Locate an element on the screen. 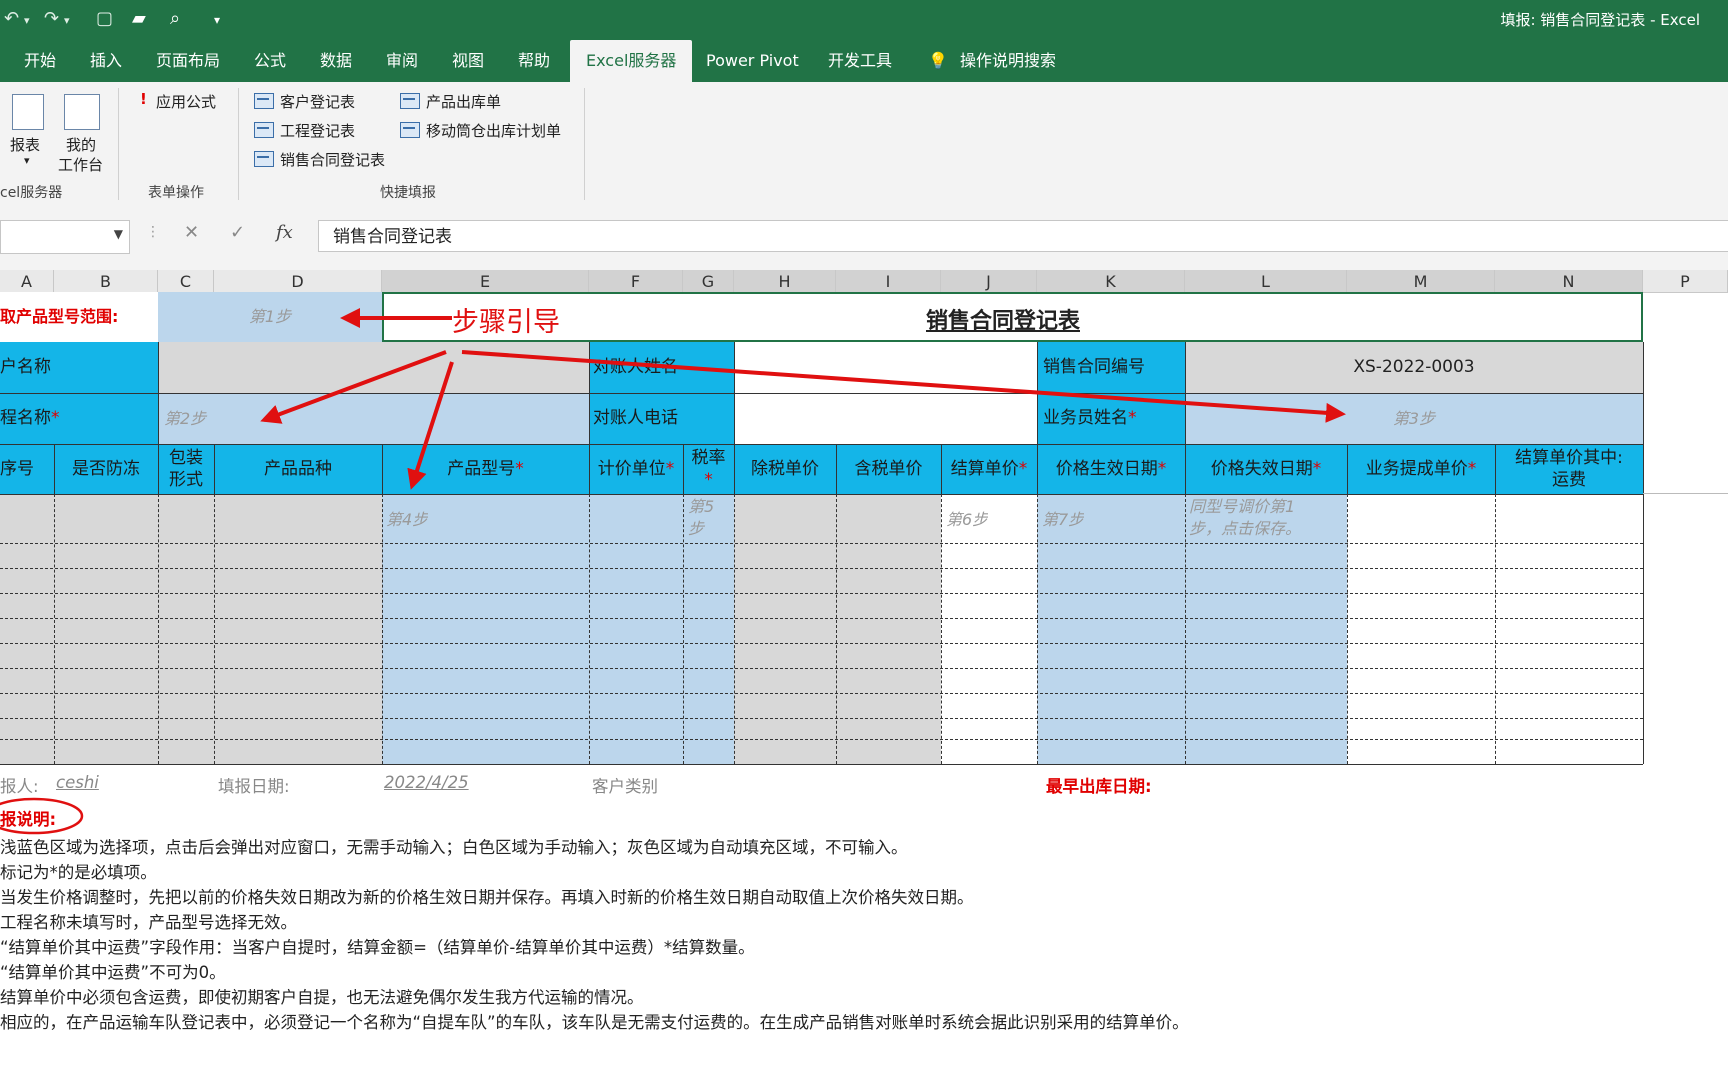  quick-fill-product-outbound: 产品出库单 is located at coordinates (450, 101).